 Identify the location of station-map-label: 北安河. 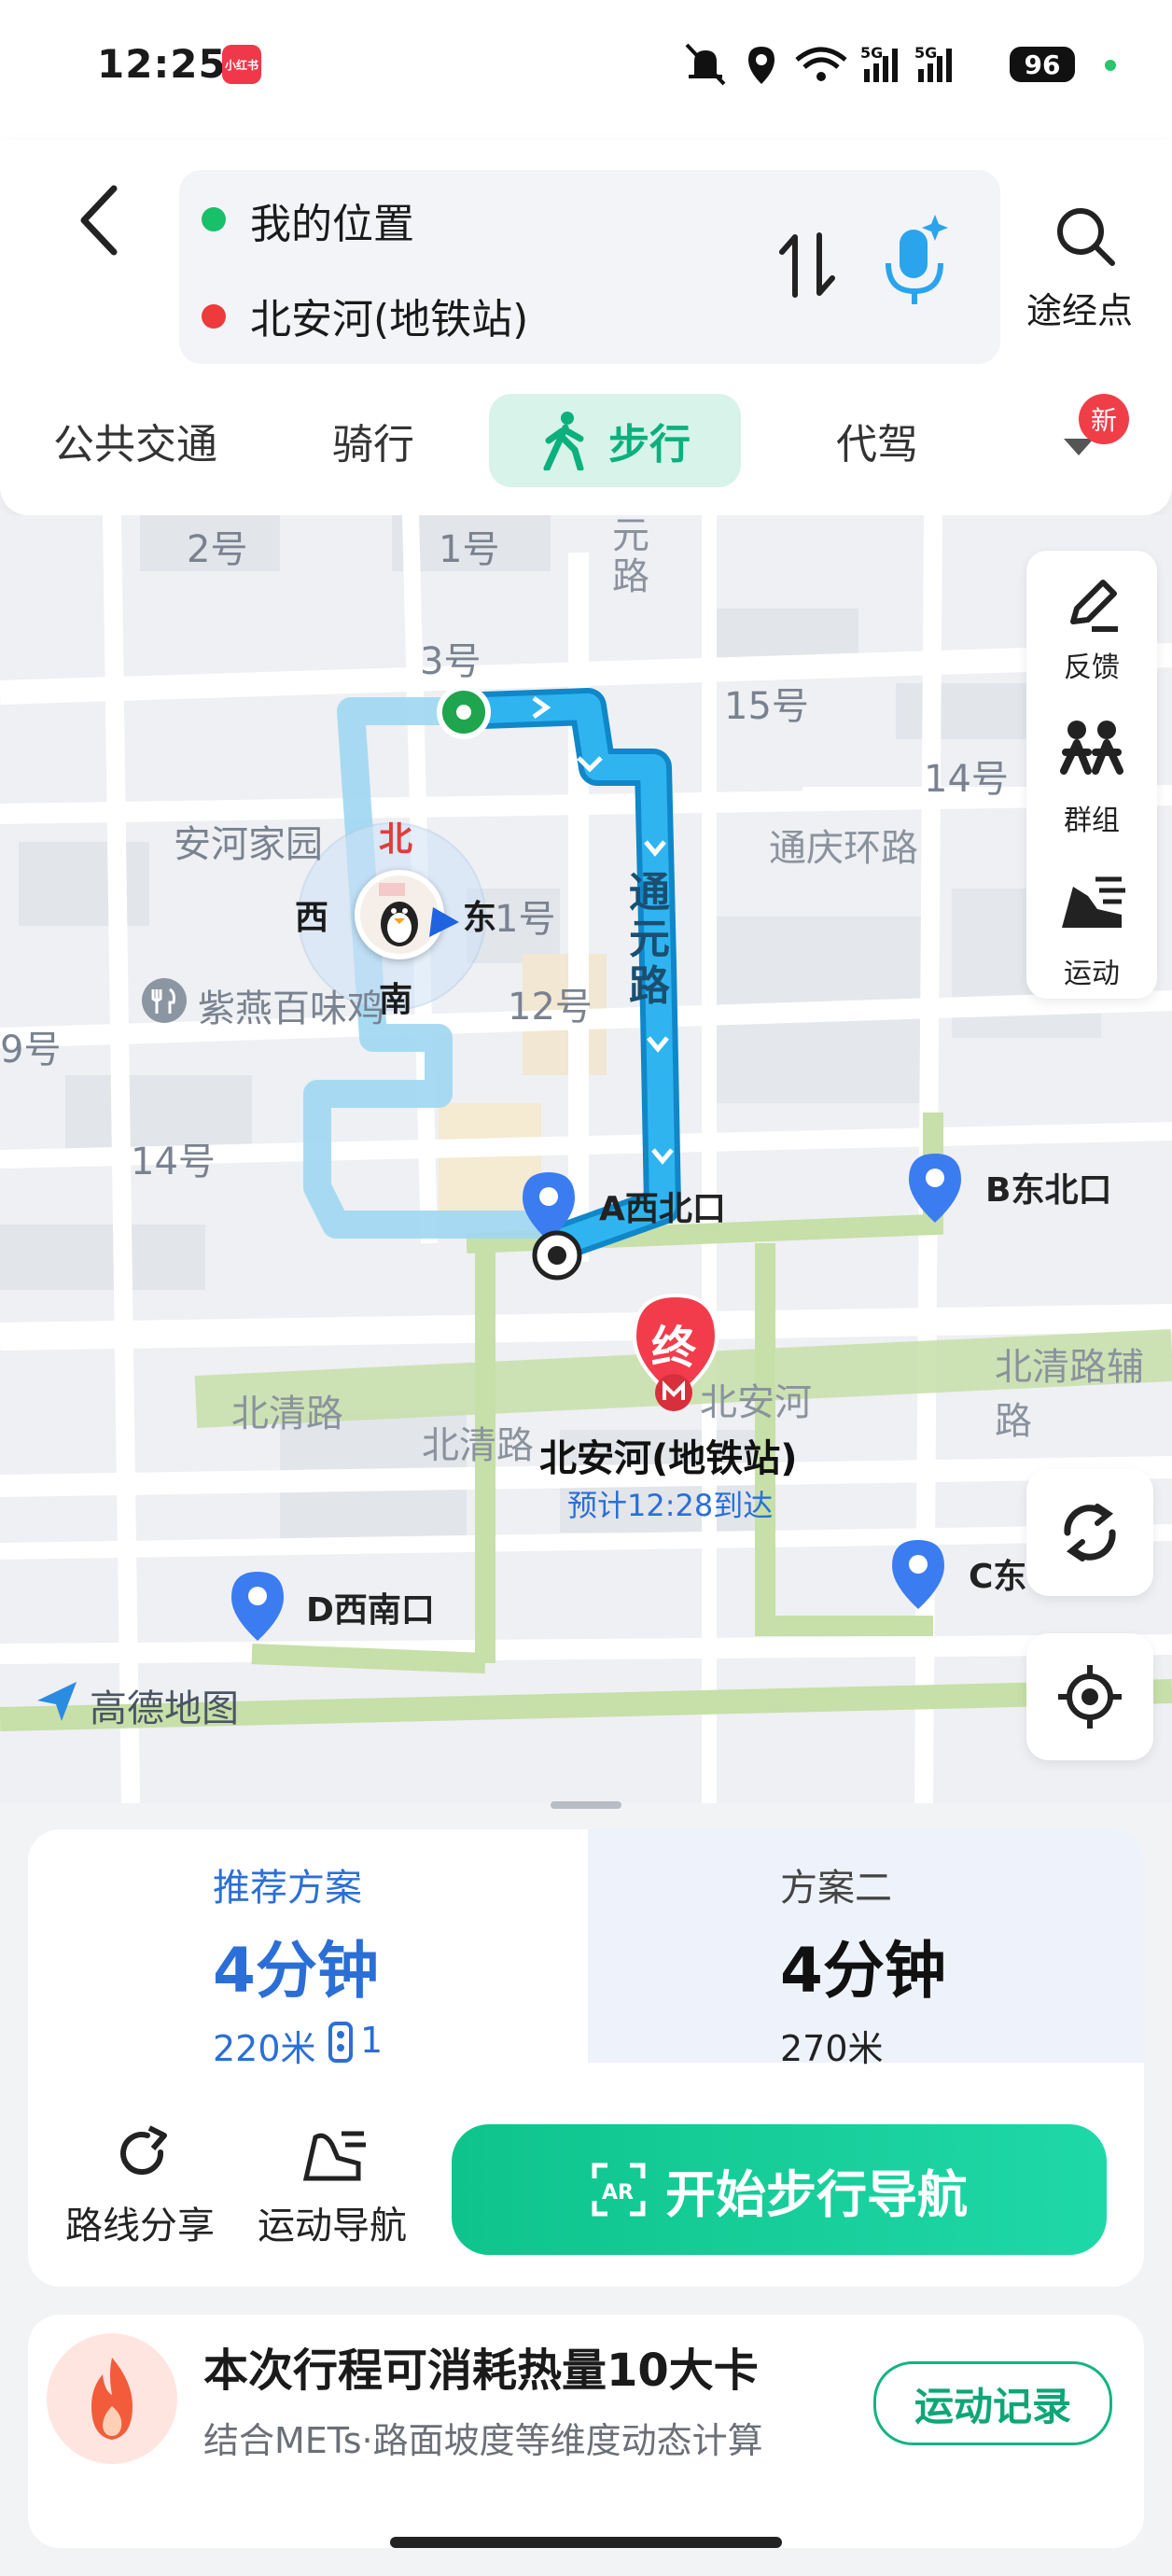
(756, 1402).